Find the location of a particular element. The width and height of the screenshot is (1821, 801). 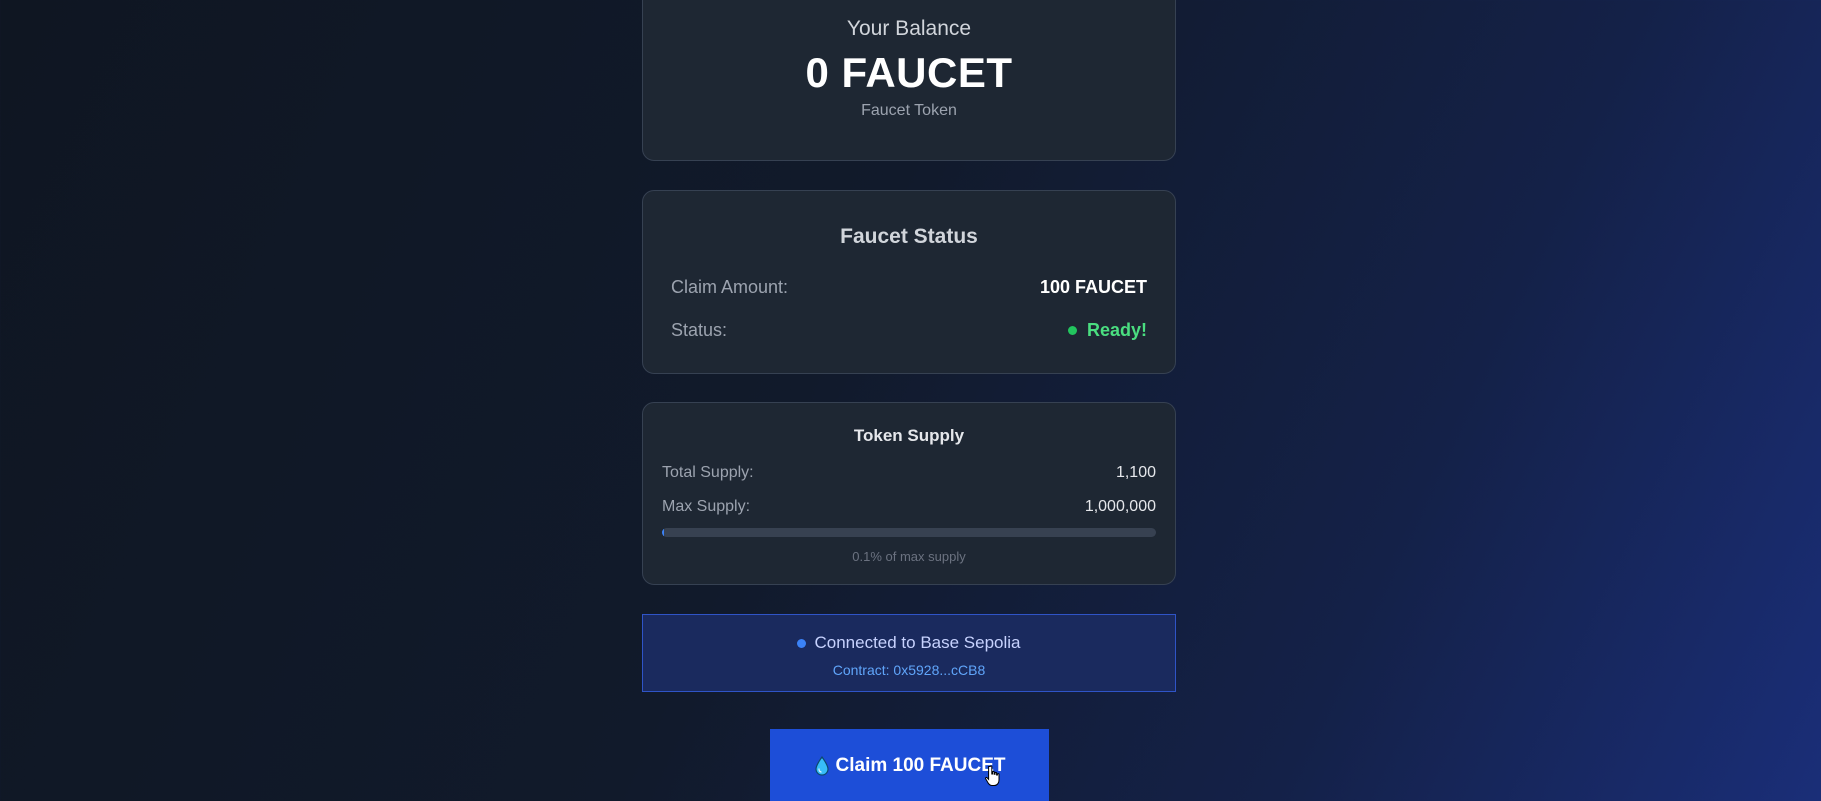

balance-amount: 0 FAUCET is located at coordinates (909, 72).